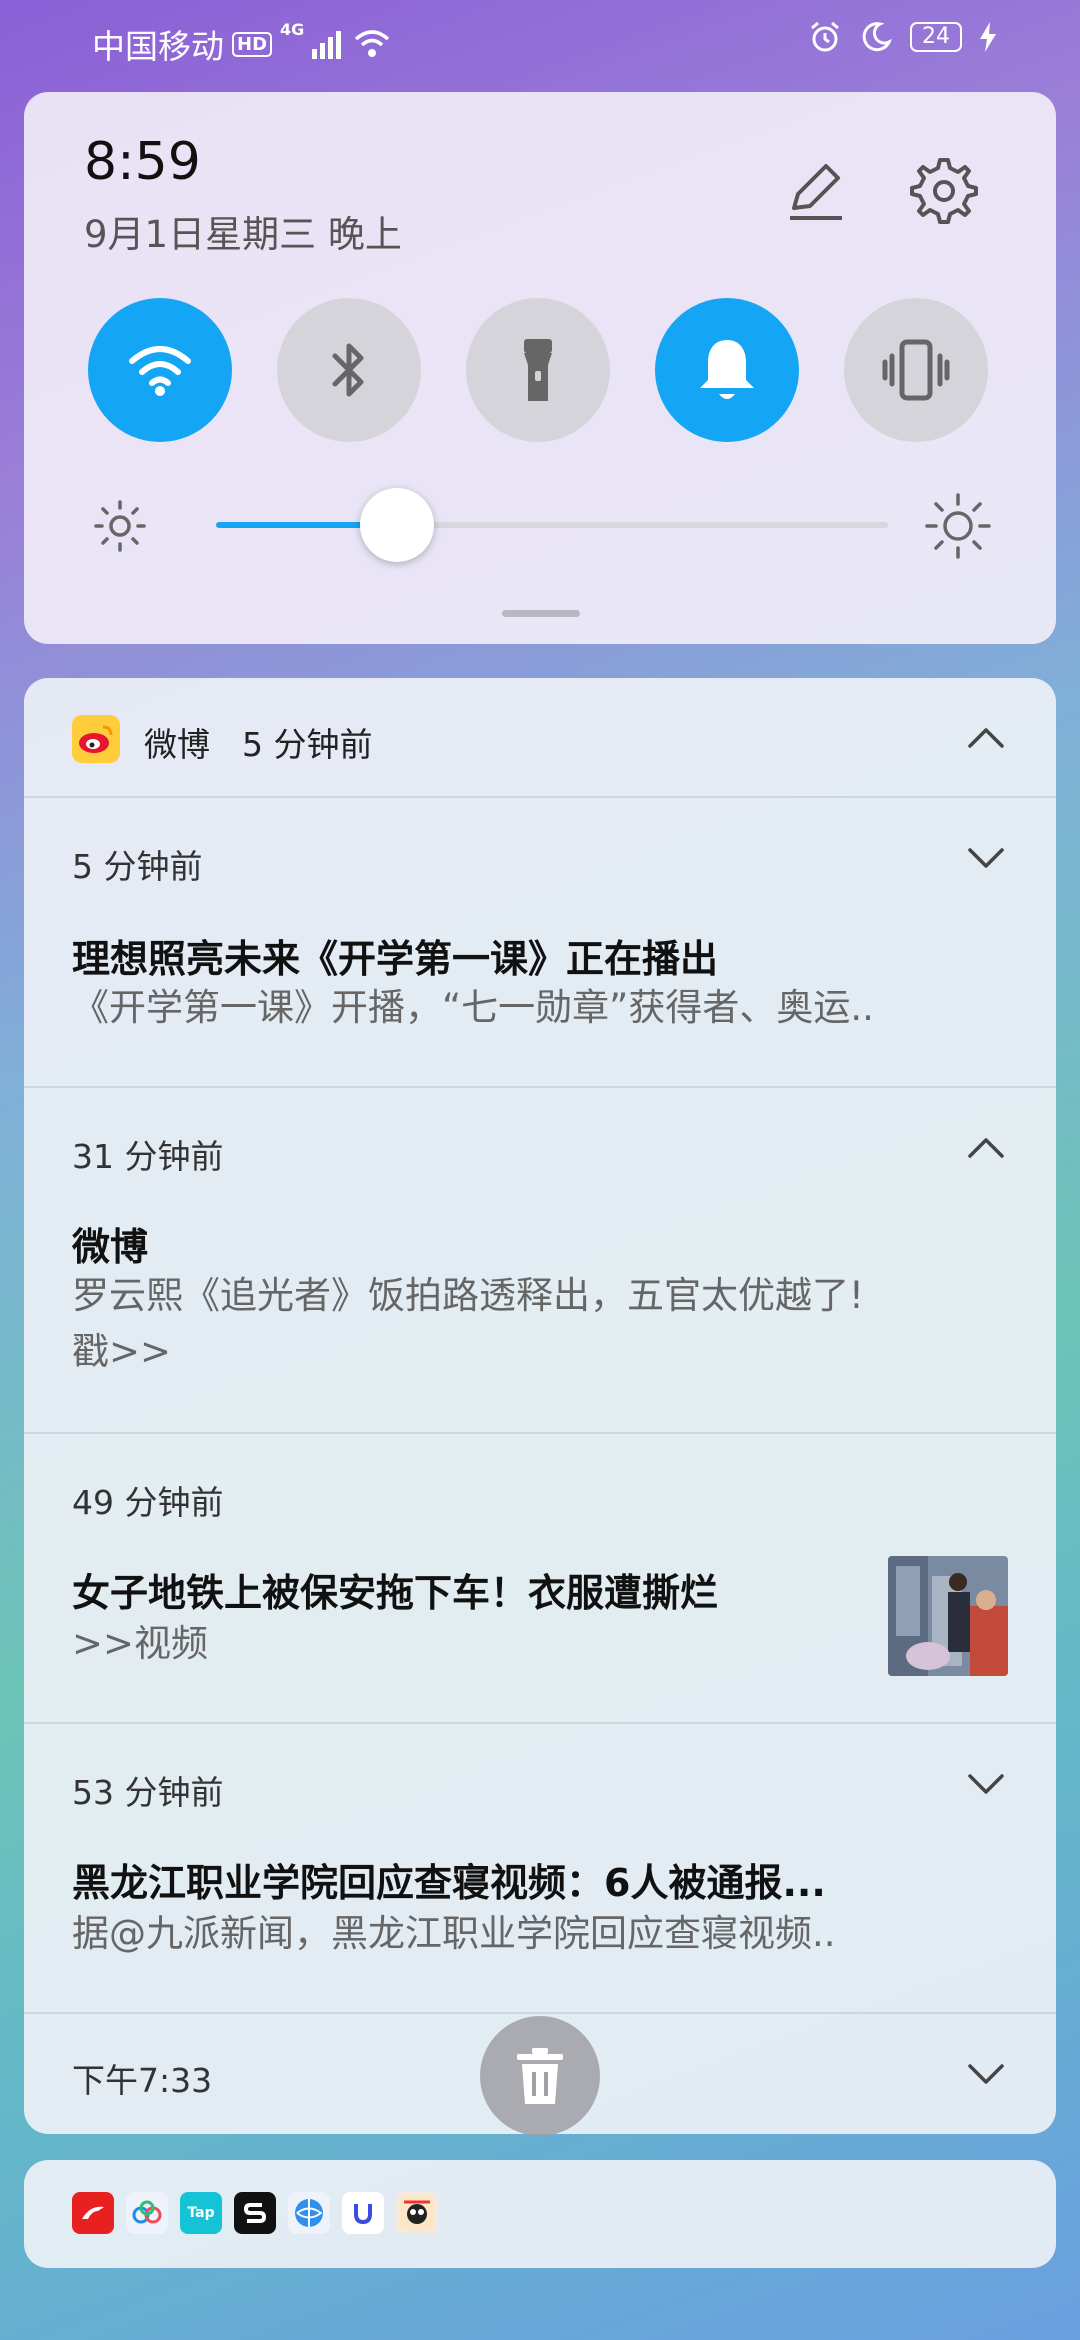  I want to click on status-left: 中国移动 HD 4G, so click(241, 44).